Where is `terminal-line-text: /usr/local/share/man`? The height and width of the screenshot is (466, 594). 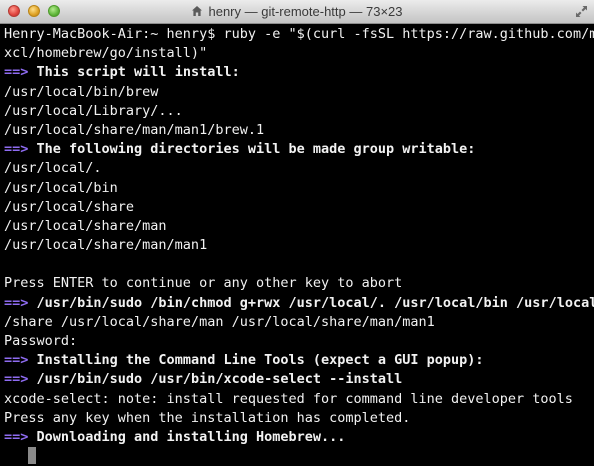 terminal-line-text: /usr/local/share/man is located at coordinates (85, 225).